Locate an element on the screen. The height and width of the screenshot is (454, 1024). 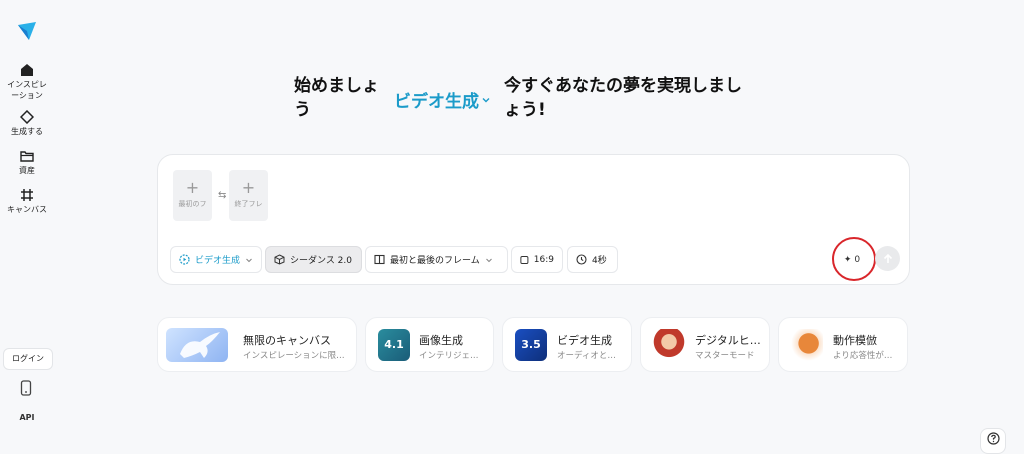
send-button is located at coordinates (887, 258).